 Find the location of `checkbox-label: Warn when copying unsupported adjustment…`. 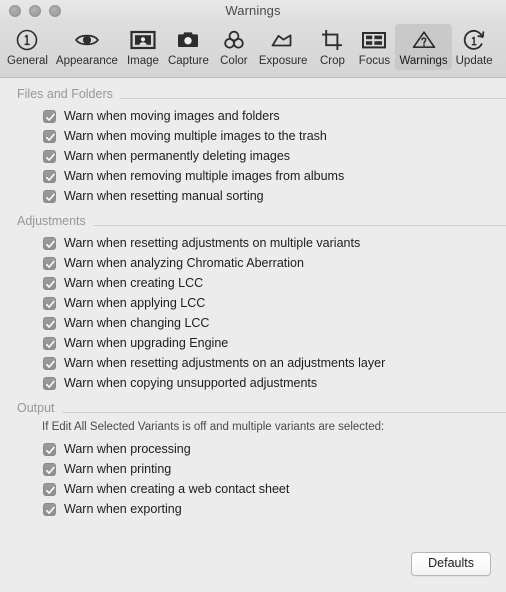

checkbox-label: Warn when copying unsupported adjustment… is located at coordinates (191, 383).